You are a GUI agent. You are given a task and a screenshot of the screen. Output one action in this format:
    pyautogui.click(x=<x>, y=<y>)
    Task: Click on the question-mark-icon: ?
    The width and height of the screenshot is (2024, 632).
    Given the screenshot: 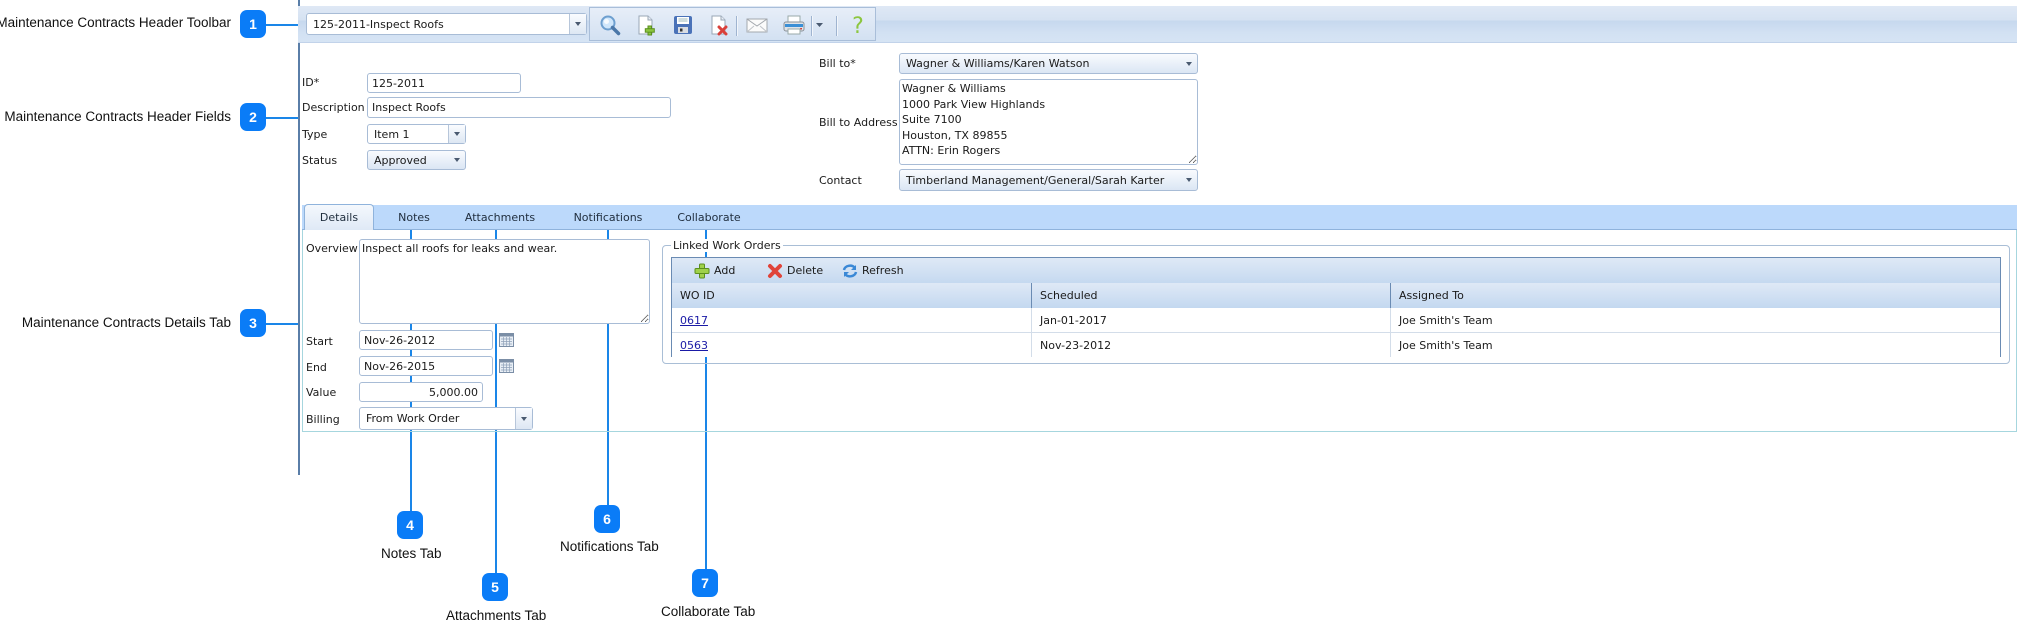 What is the action you would take?
    pyautogui.click(x=858, y=25)
    